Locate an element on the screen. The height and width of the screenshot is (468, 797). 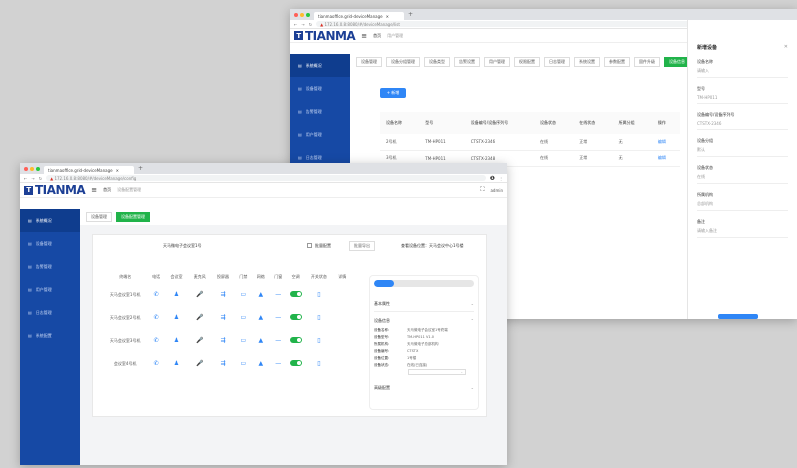
field-input: CTSTX-2346 is located at coordinates (742, 124).